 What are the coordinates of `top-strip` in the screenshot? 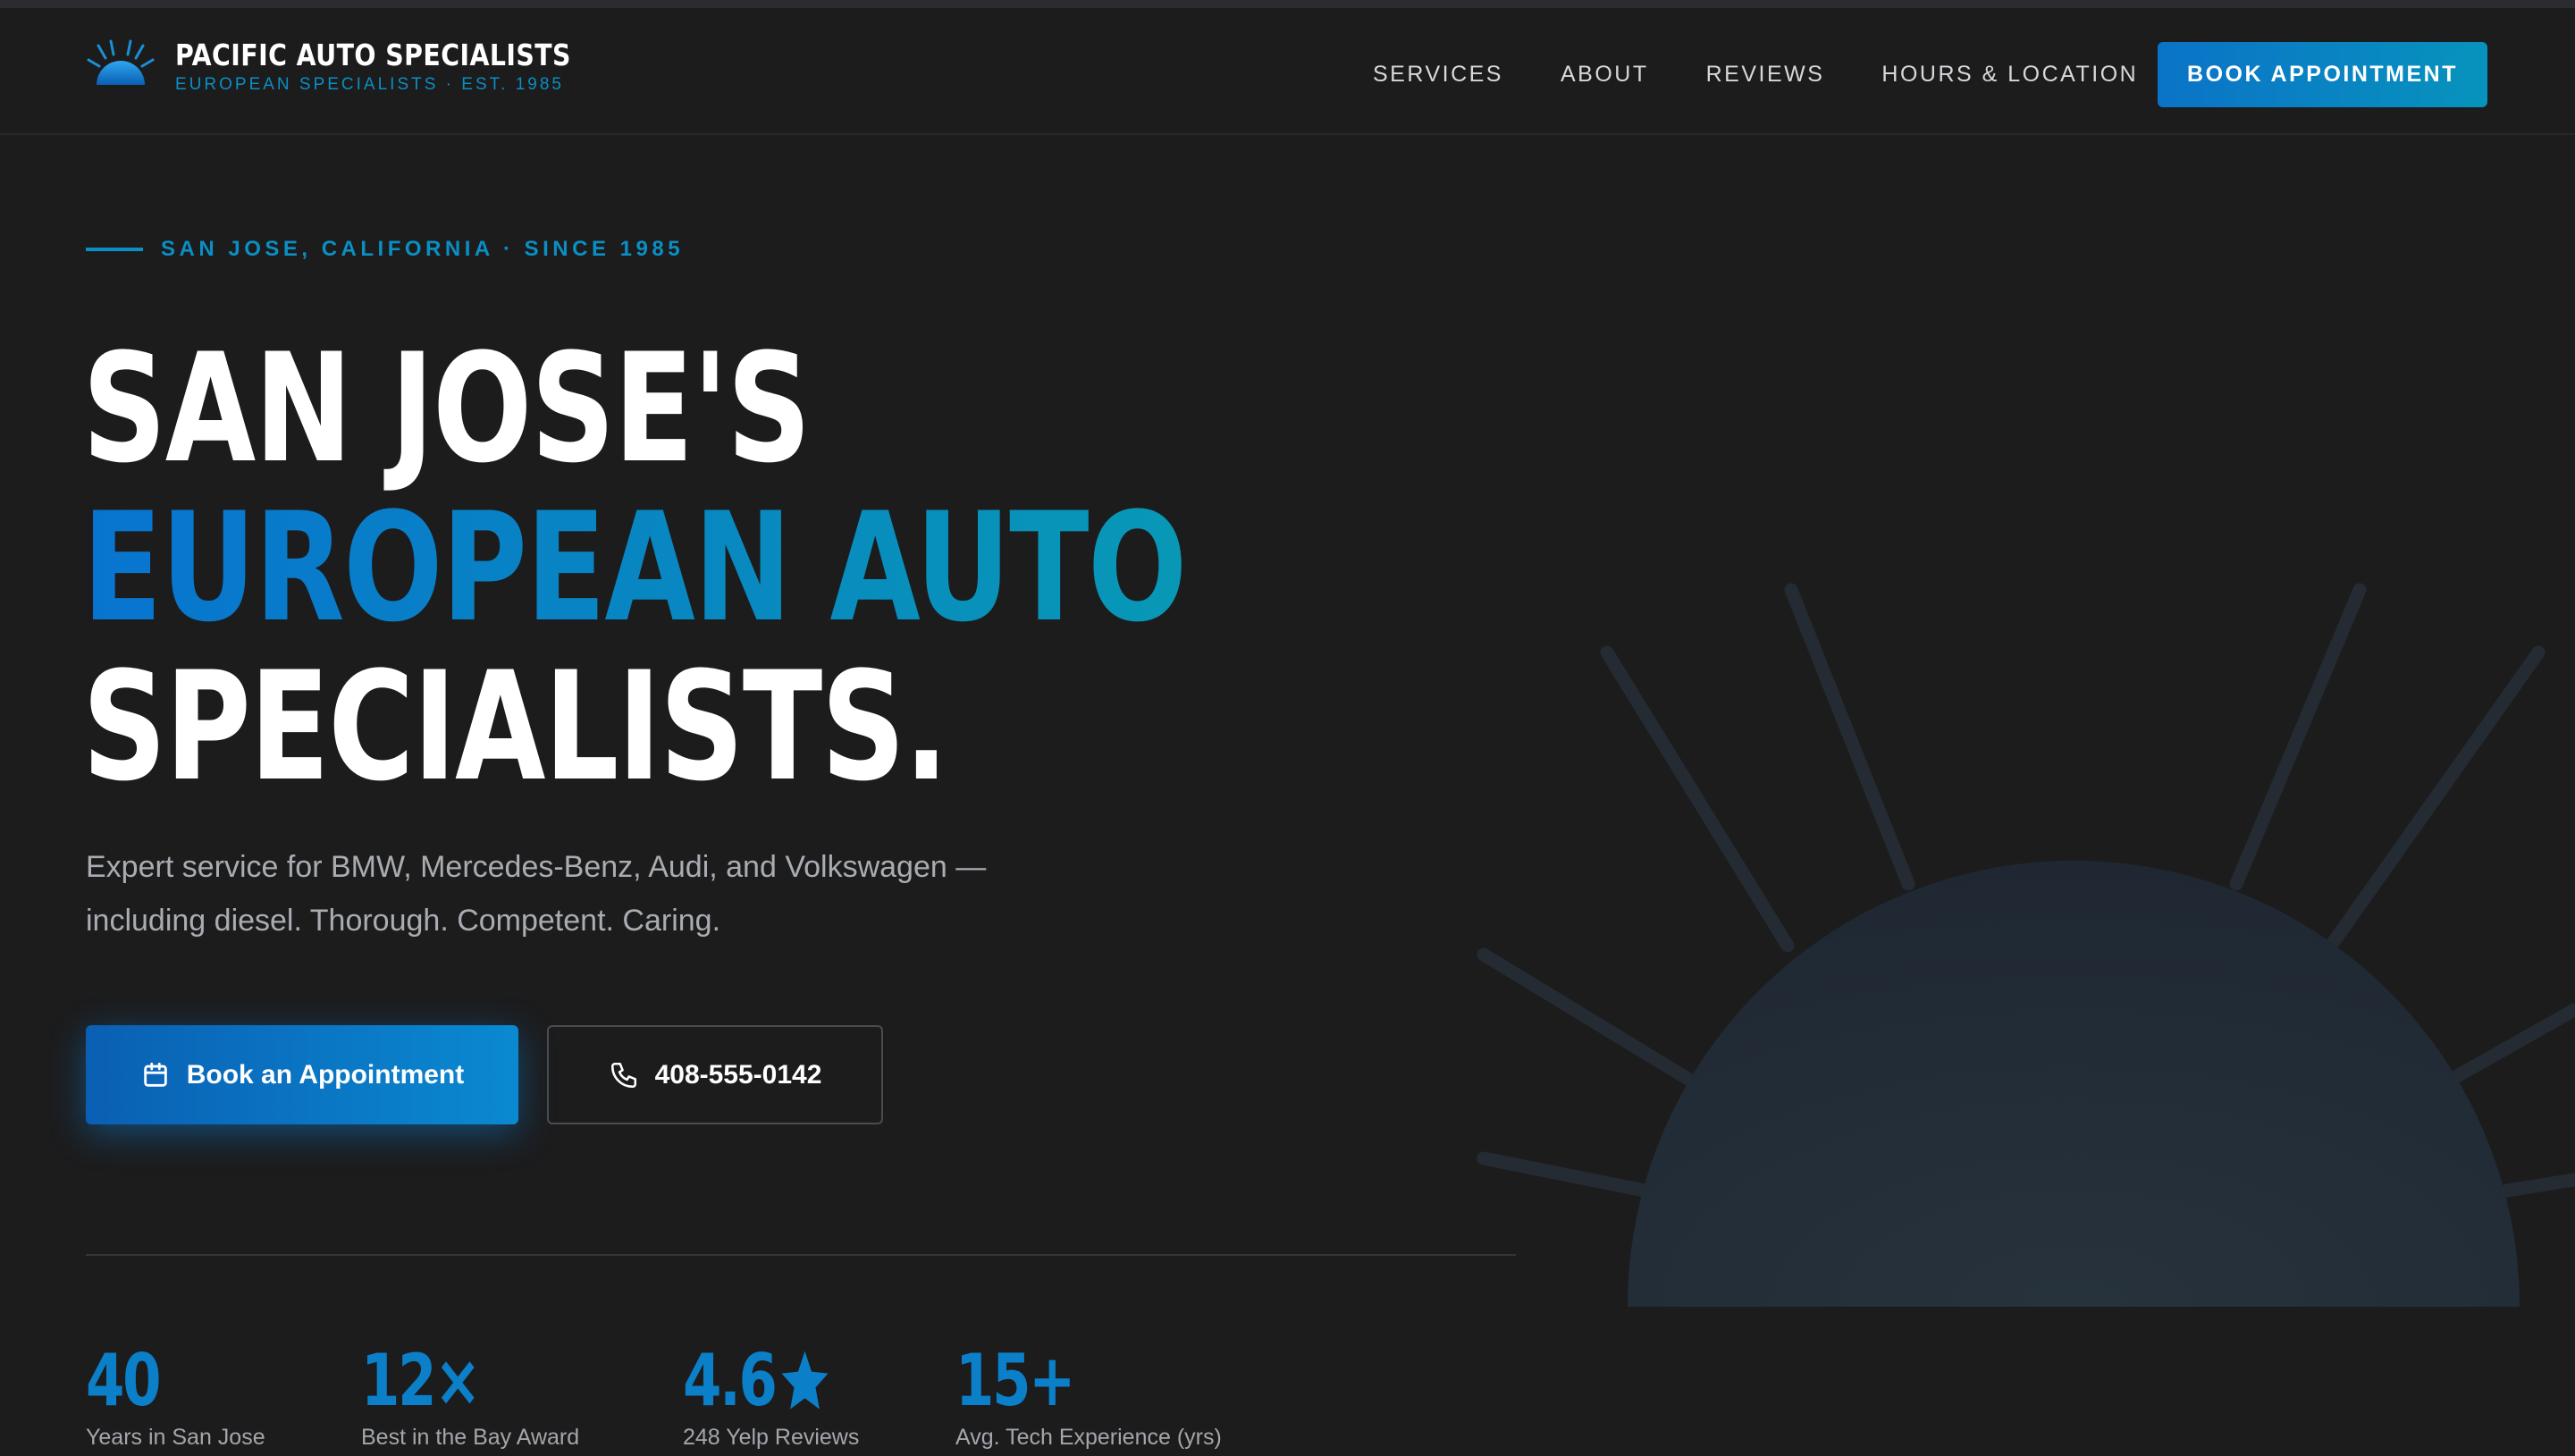 It's located at (1287, 4).